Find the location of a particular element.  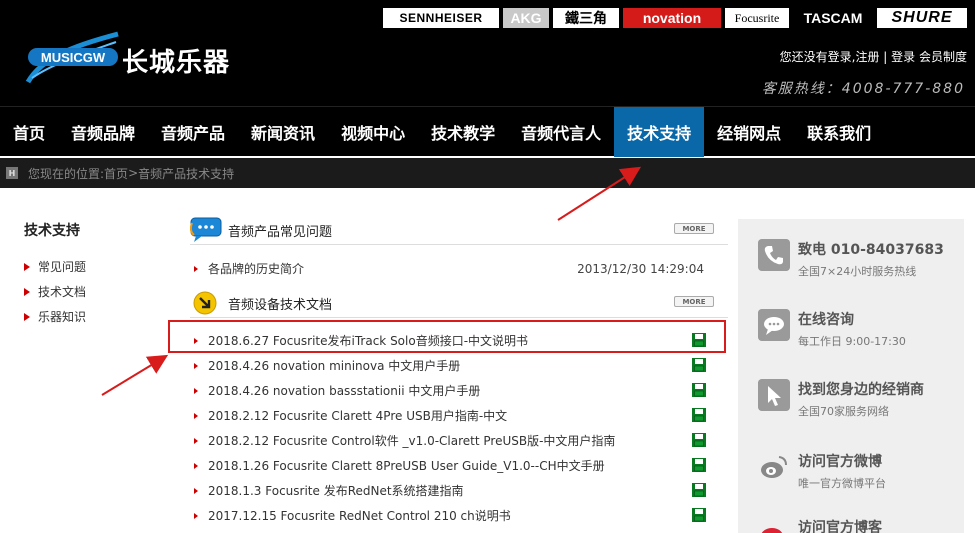

nav-dealers: 经销网点 is located at coordinates (749, 132).